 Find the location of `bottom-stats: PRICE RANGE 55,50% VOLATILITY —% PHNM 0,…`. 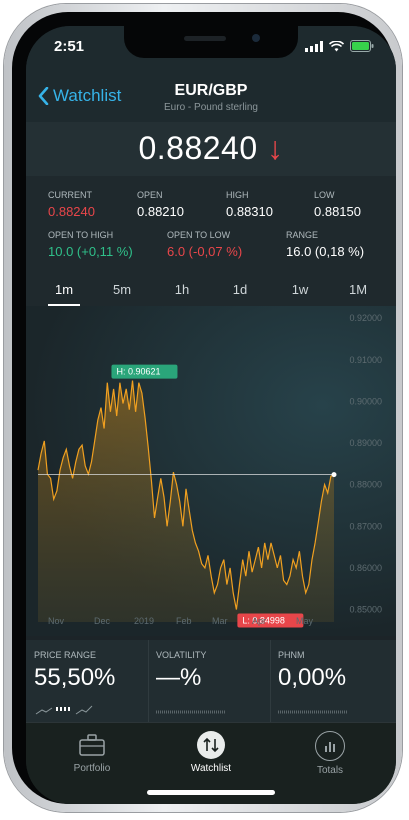

bottom-stats: PRICE RANGE 55,50% VOLATILITY —% PHNM 0,… is located at coordinates (211, 681).